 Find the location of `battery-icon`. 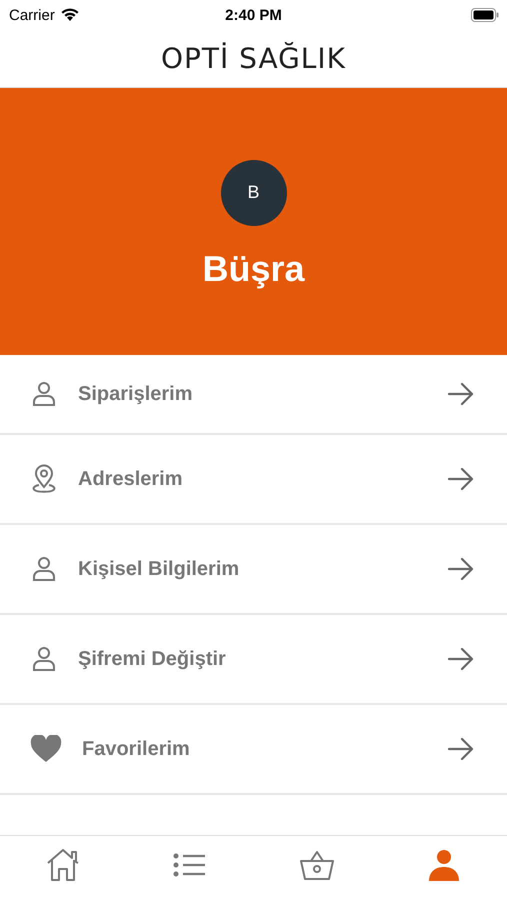

battery-icon is located at coordinates (485, 15).